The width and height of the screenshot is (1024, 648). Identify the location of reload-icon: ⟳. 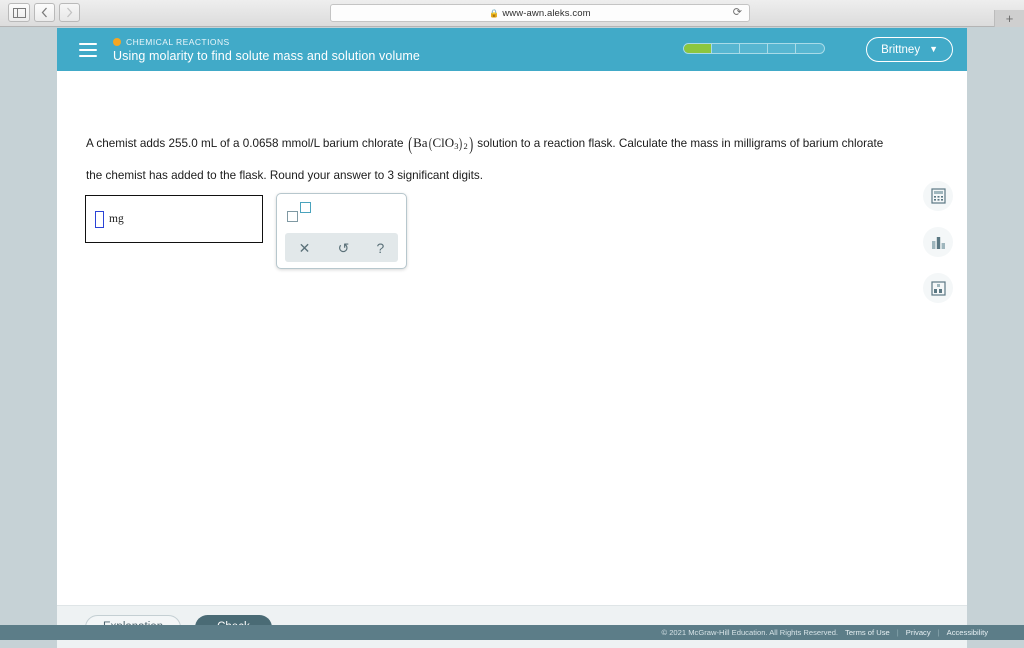
(737, 13).